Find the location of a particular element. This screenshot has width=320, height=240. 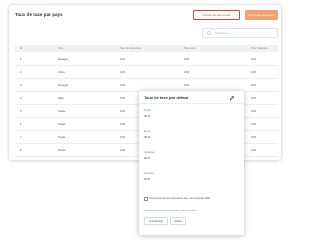

valid-company-checkbox is located at coordinates (146, 199).